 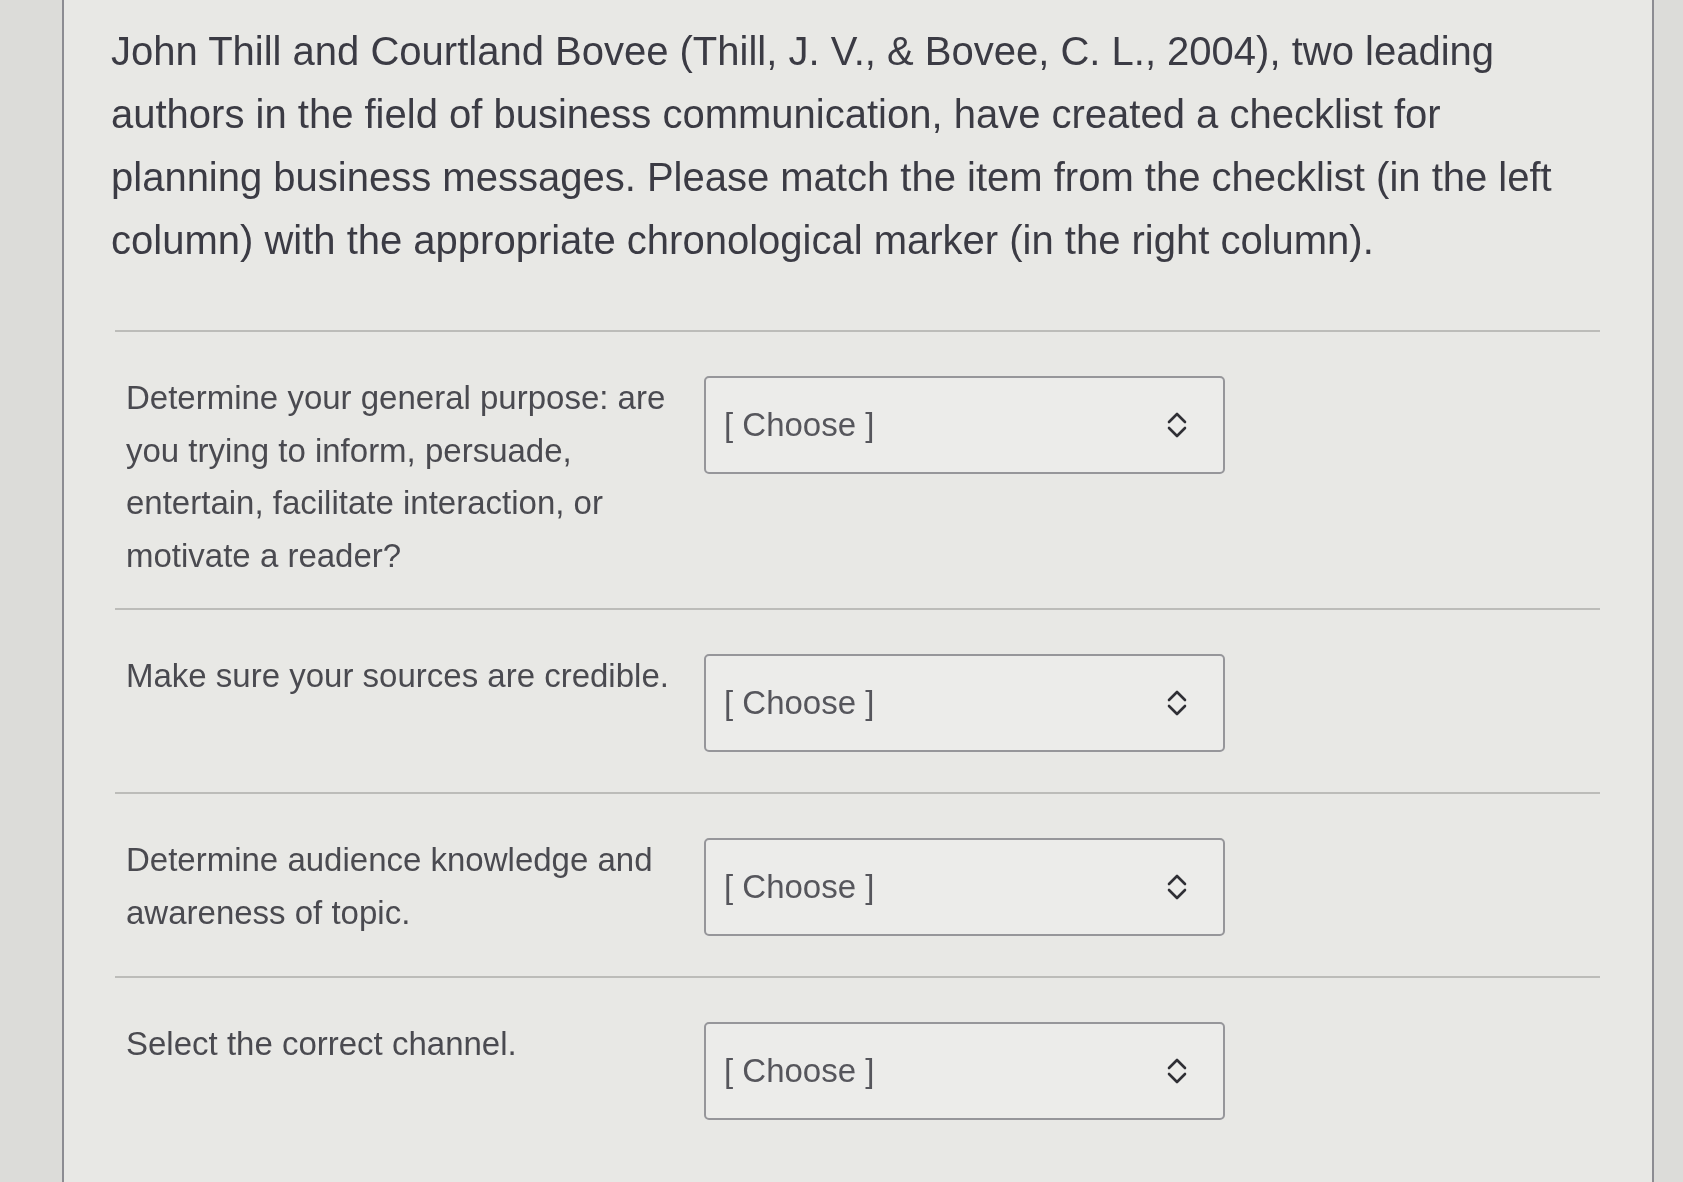 I want to click on prompt-text: Select the correct channel., so click(x=322, y=1044).